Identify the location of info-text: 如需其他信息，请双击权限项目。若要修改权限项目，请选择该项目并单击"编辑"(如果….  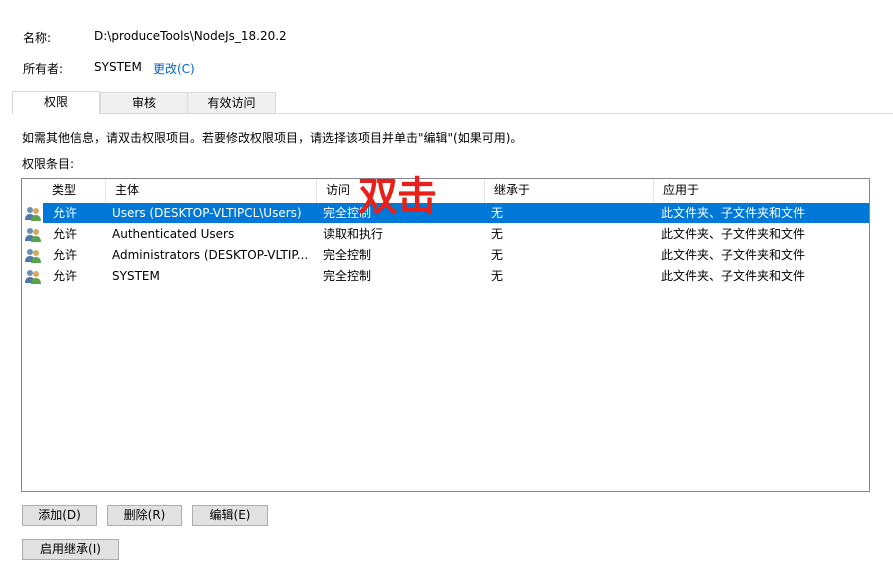
(272, 138).